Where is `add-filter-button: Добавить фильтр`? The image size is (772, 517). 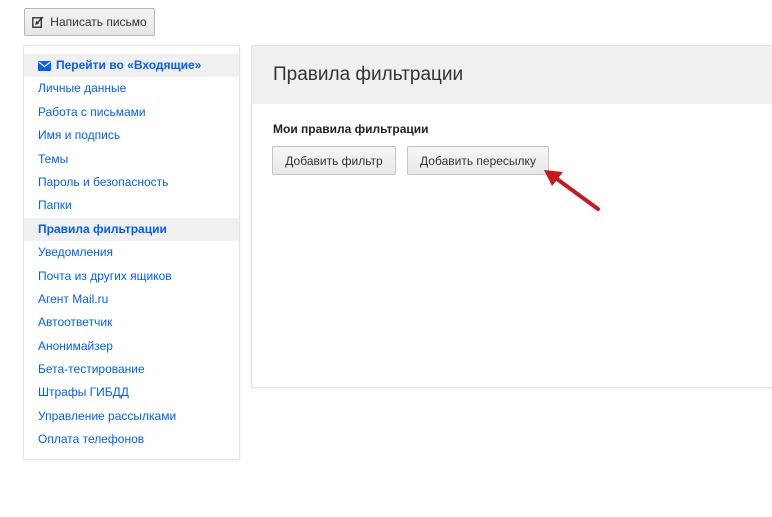 add-filter-button: Добавить фильтр is located at coordinates (334, 160).